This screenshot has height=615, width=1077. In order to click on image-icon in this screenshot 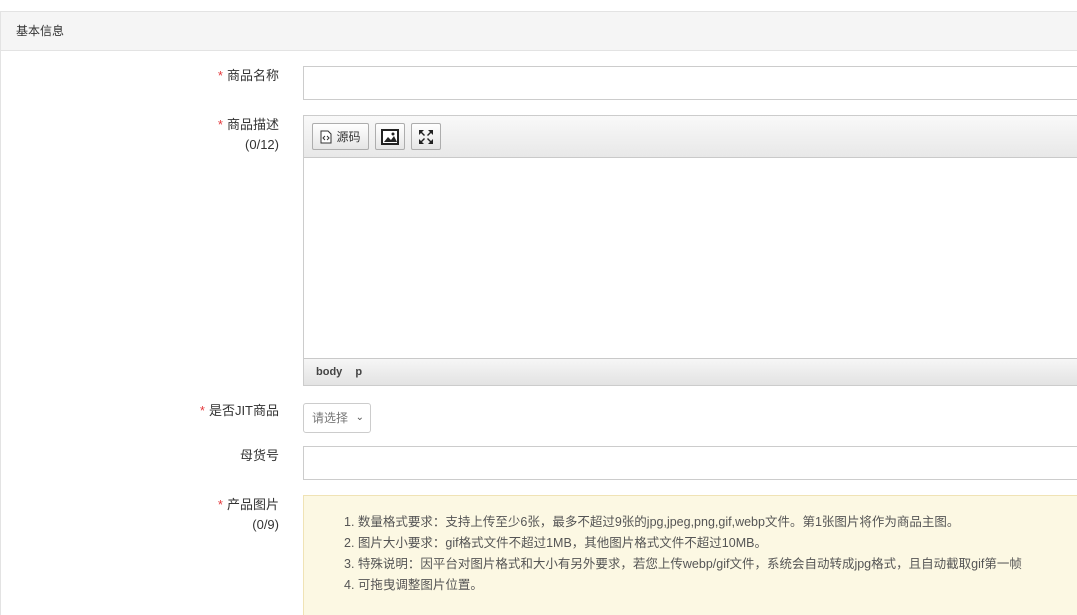, I will do `click(390, 136)`.